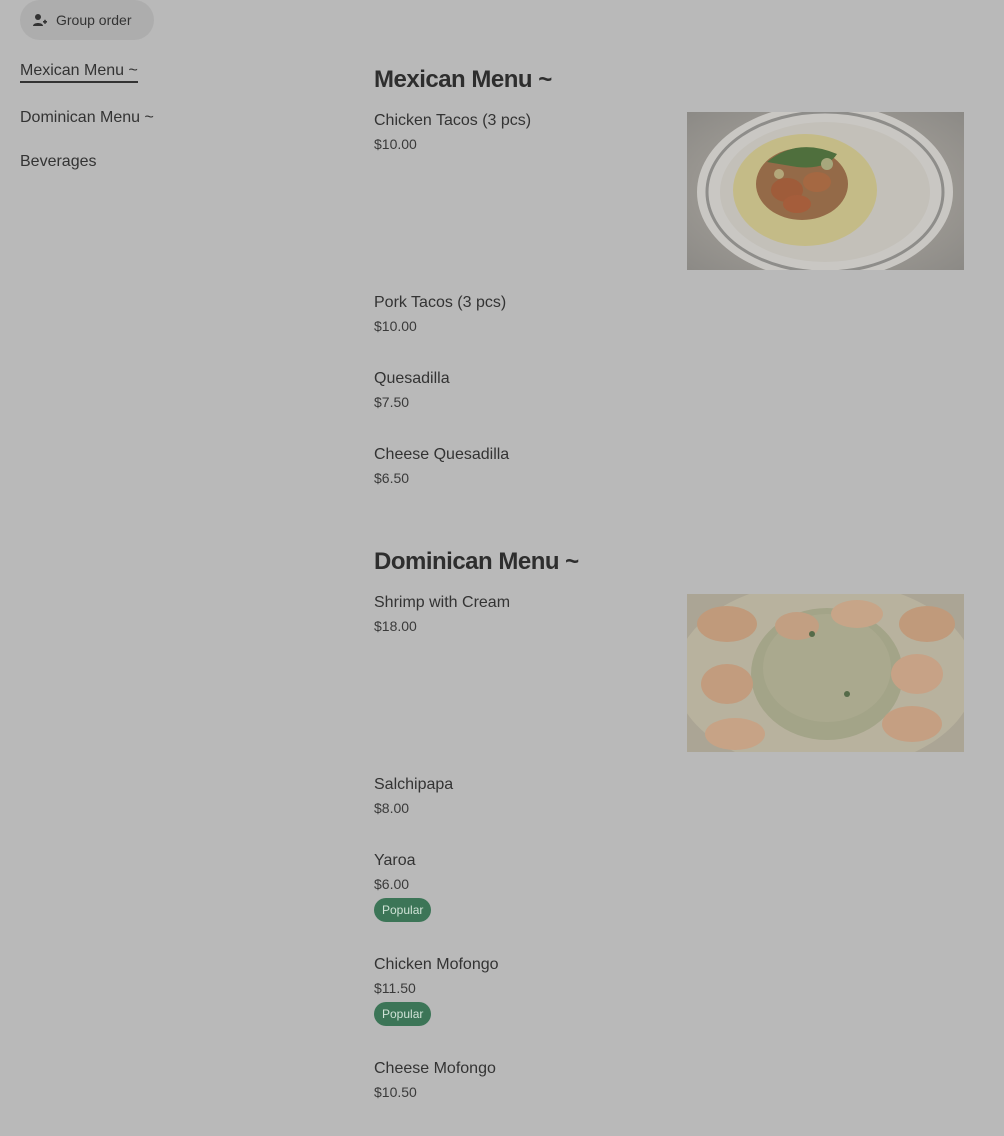 This screenshot has height=1136, width=1004. What do you see at coordinates (392, 478) in the screenshot?
I see `item-price: $6.50` at bounding box center [392, 478].